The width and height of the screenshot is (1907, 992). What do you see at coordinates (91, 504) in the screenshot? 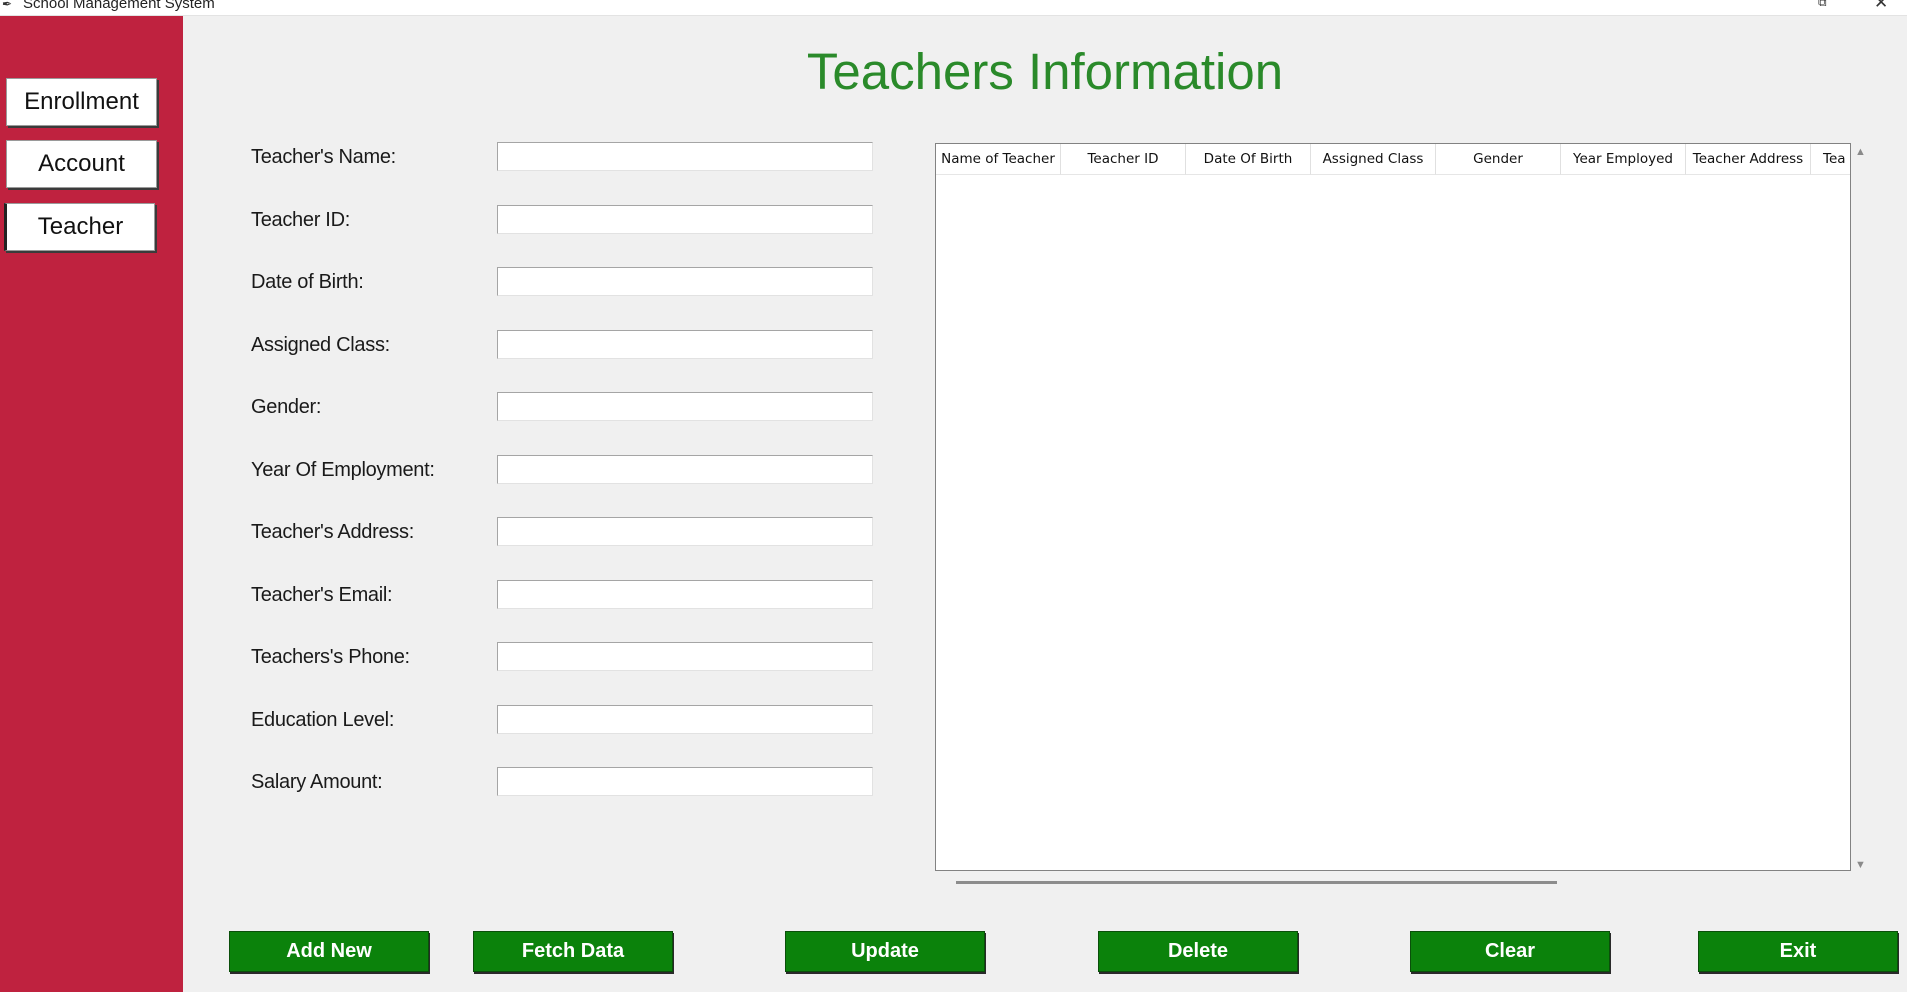
I see `sidebar: Enrollment Account Teacher` at bounding box center [91, 504].